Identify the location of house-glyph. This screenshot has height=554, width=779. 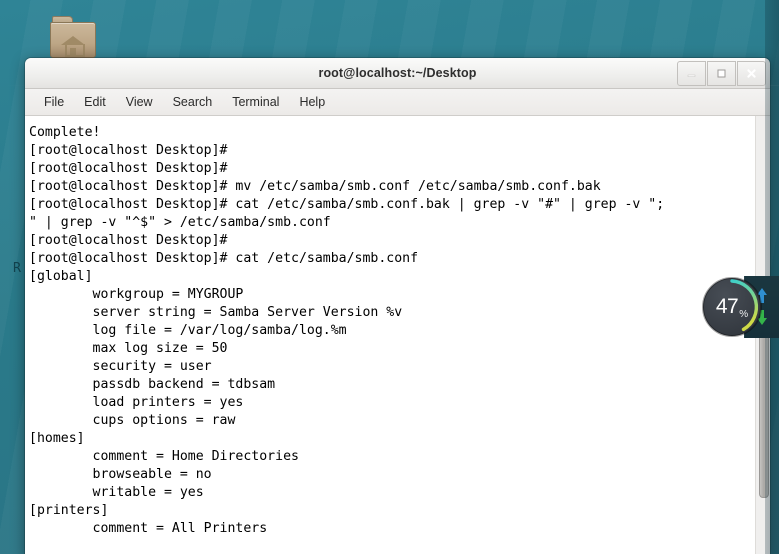
(73, 46).